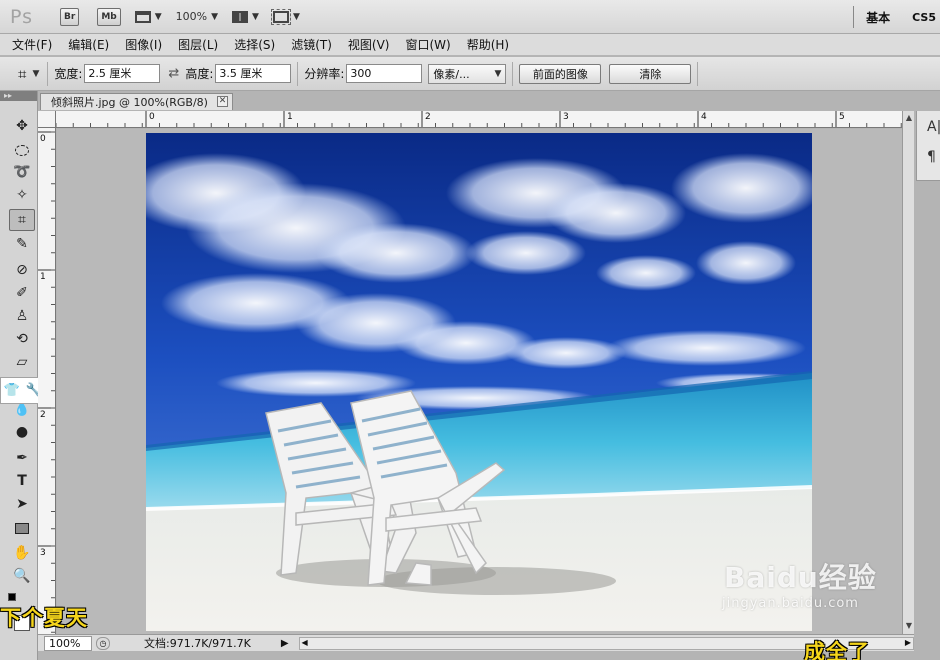 Image resolution: width=940 pixels, height=660 pixels. Describe the element at coordinates (305, 642) in the screenshot. I see `scroll-left-icon: ◀` at that location.